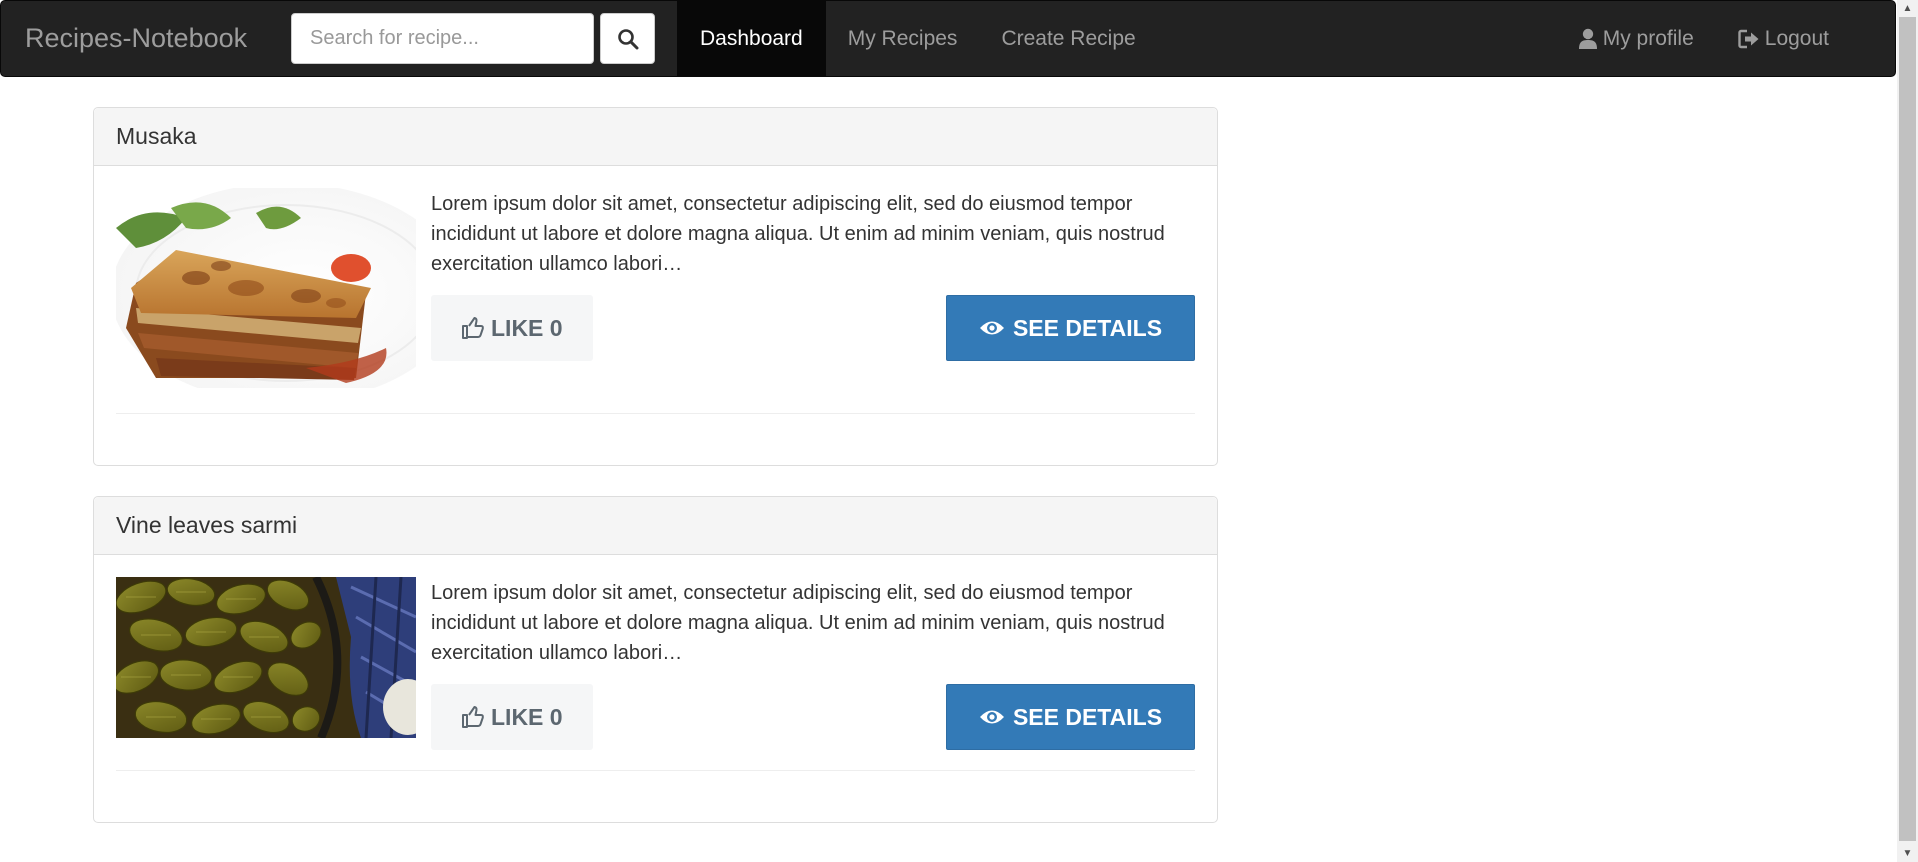  What do you see at coordinates (442, 38) in the screenshot?
I see `search-input` at bounding box center [442, 38].